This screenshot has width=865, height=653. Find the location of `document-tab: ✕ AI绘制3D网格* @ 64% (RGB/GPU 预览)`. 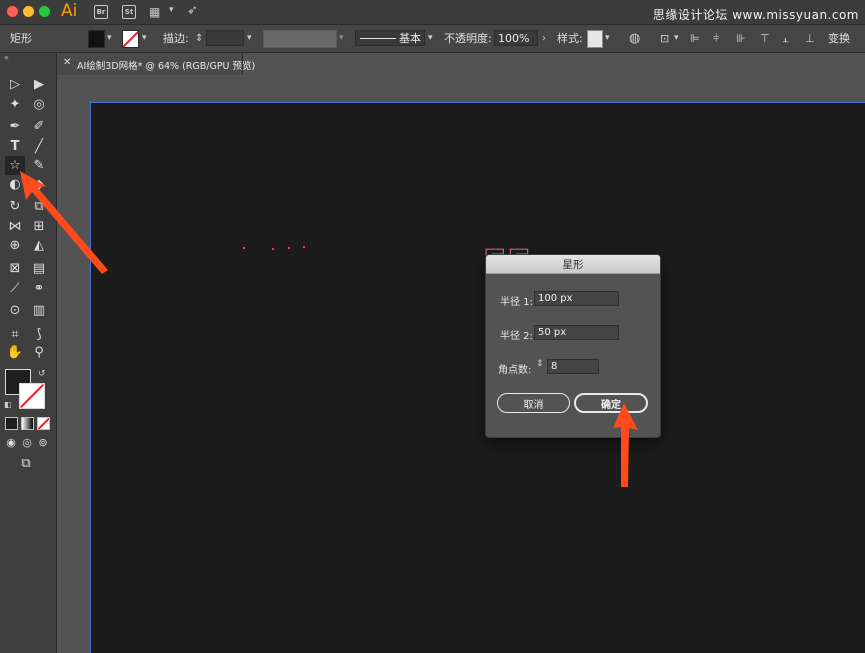

document-tab: ✕ AI绘制3D网格* @ 64% (RGB/GPU 预览) is located at coordinates (156, 64).